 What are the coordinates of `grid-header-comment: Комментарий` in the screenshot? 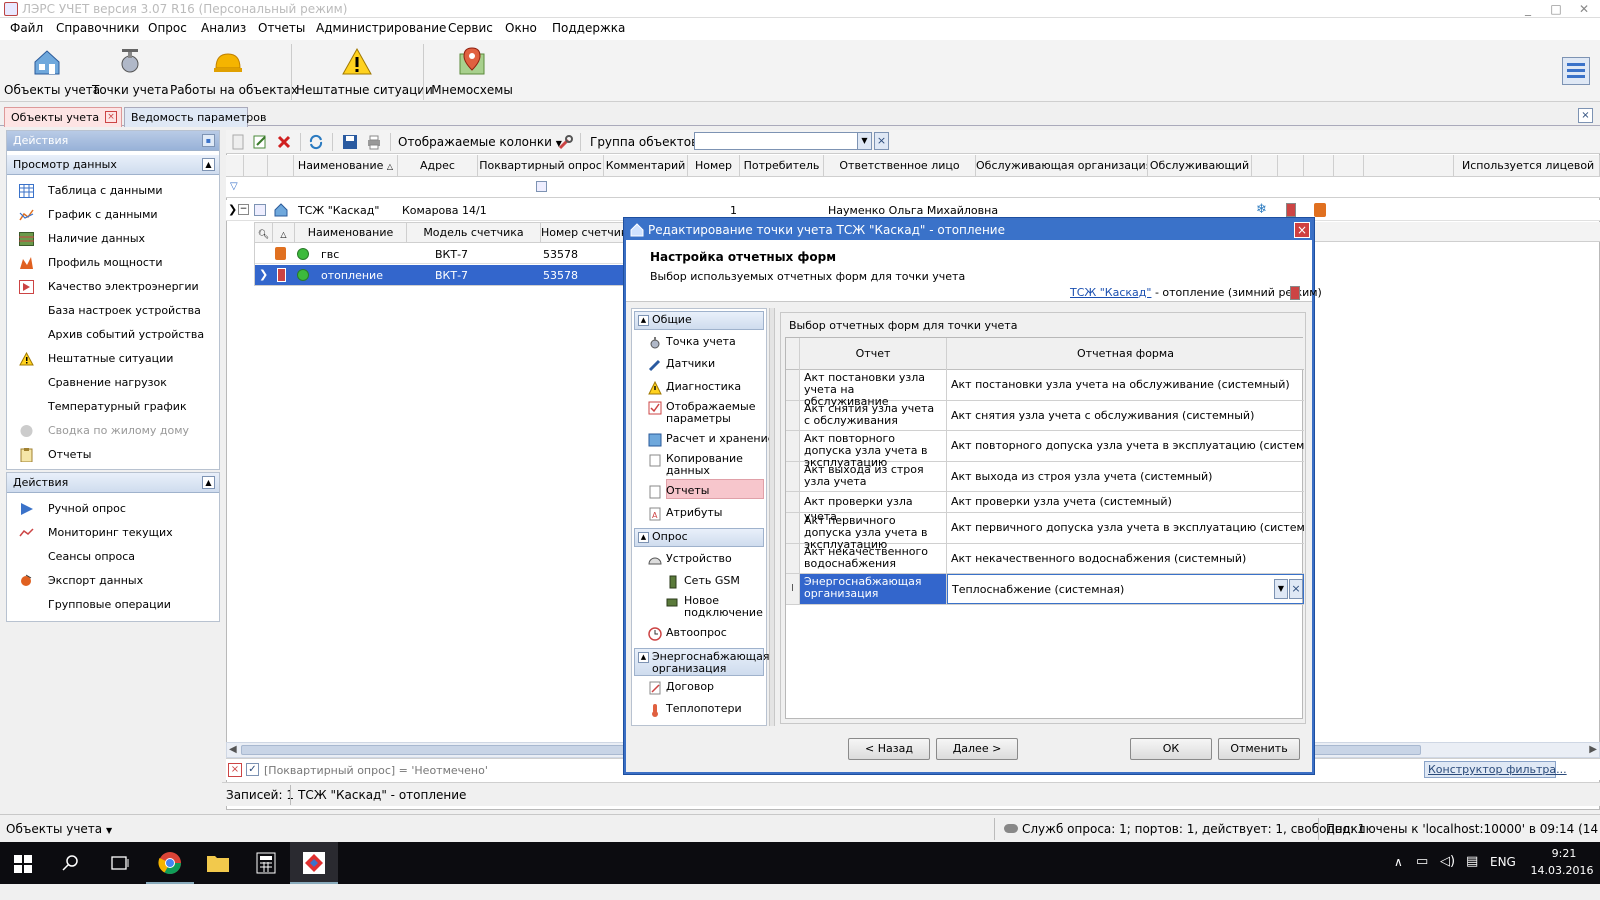 It's located at (646, 166).